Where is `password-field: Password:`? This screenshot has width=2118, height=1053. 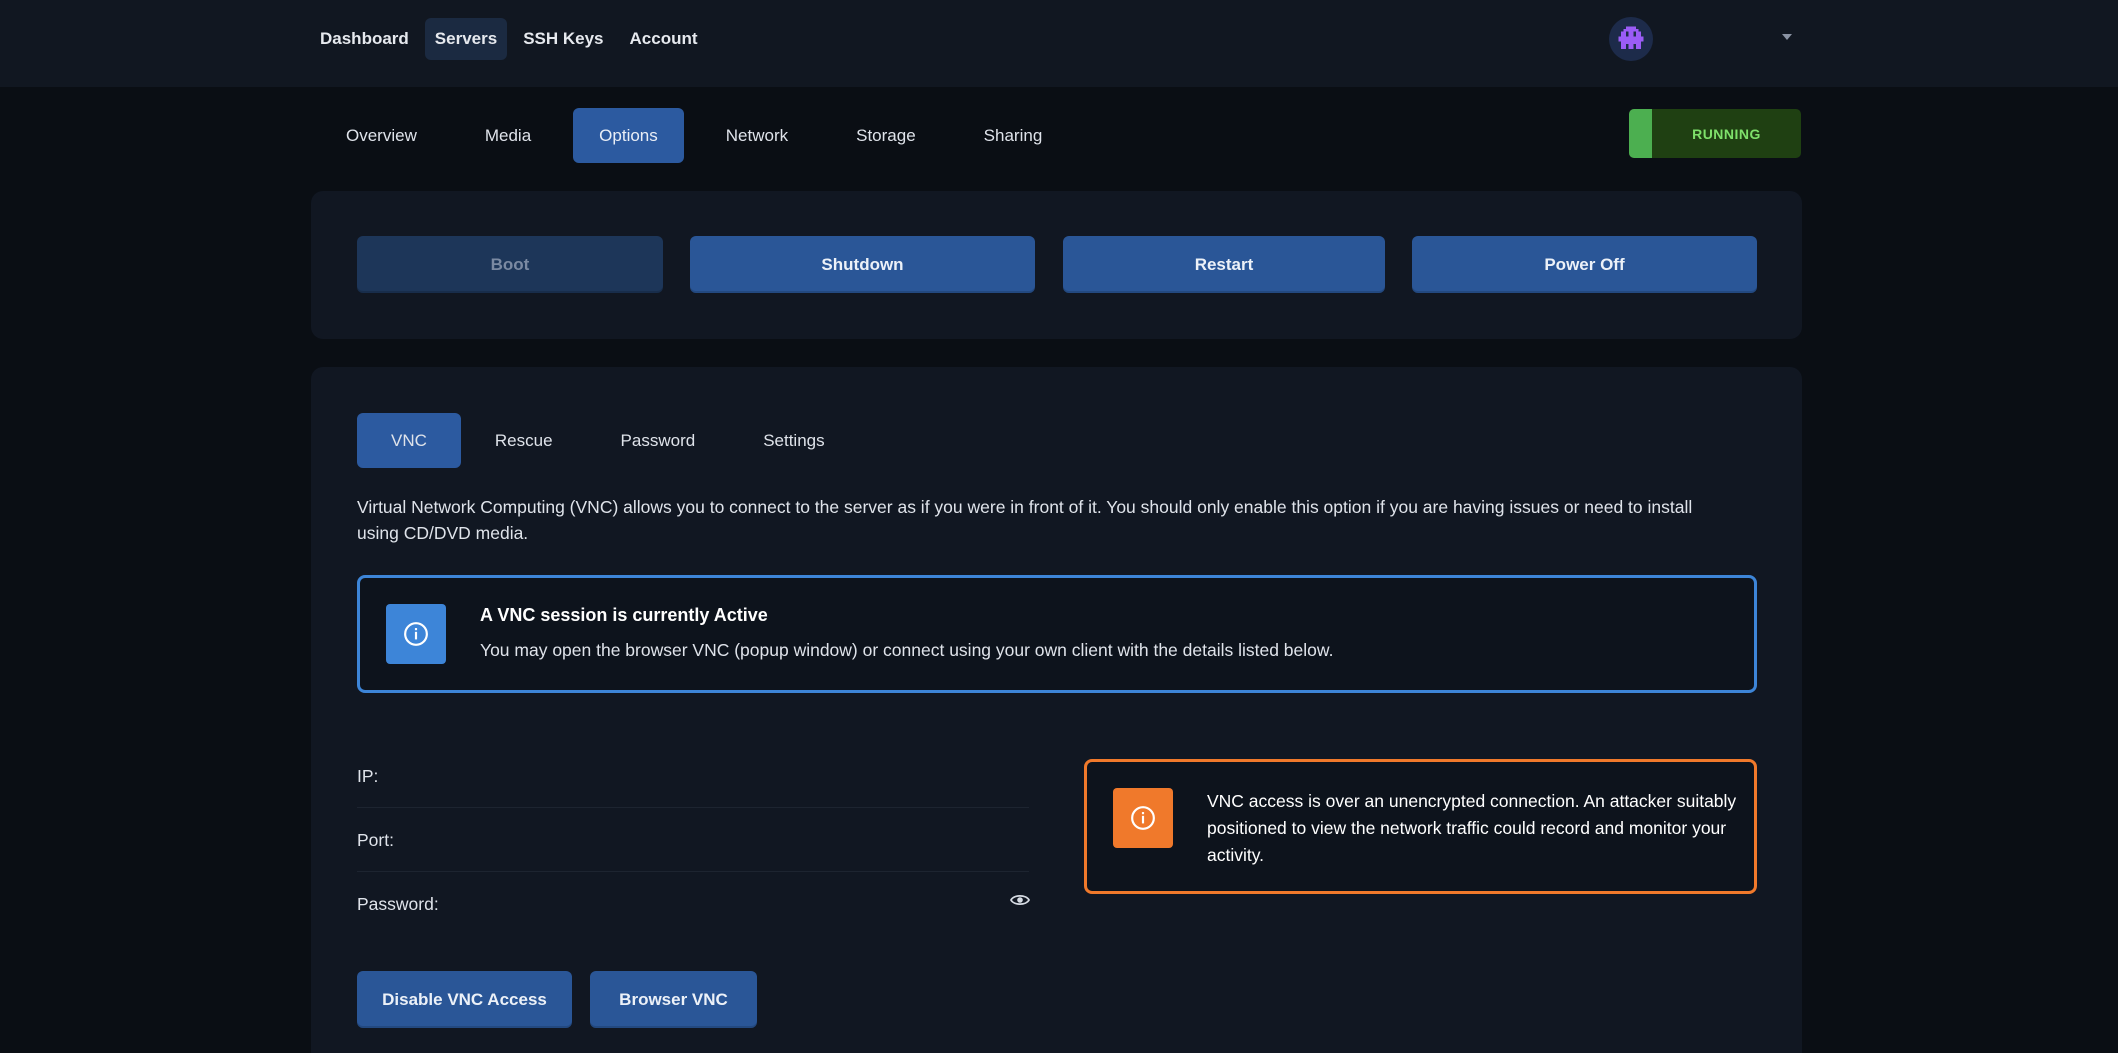 password-field: Password: is located at coordinates (693, 904).